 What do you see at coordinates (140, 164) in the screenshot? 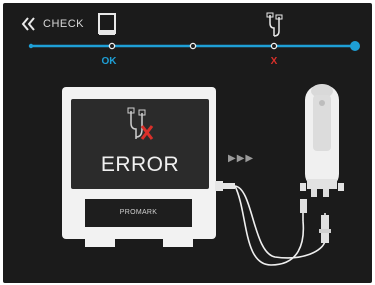
I see `device-error-message: ERROR` at bounding box center [140, 164].